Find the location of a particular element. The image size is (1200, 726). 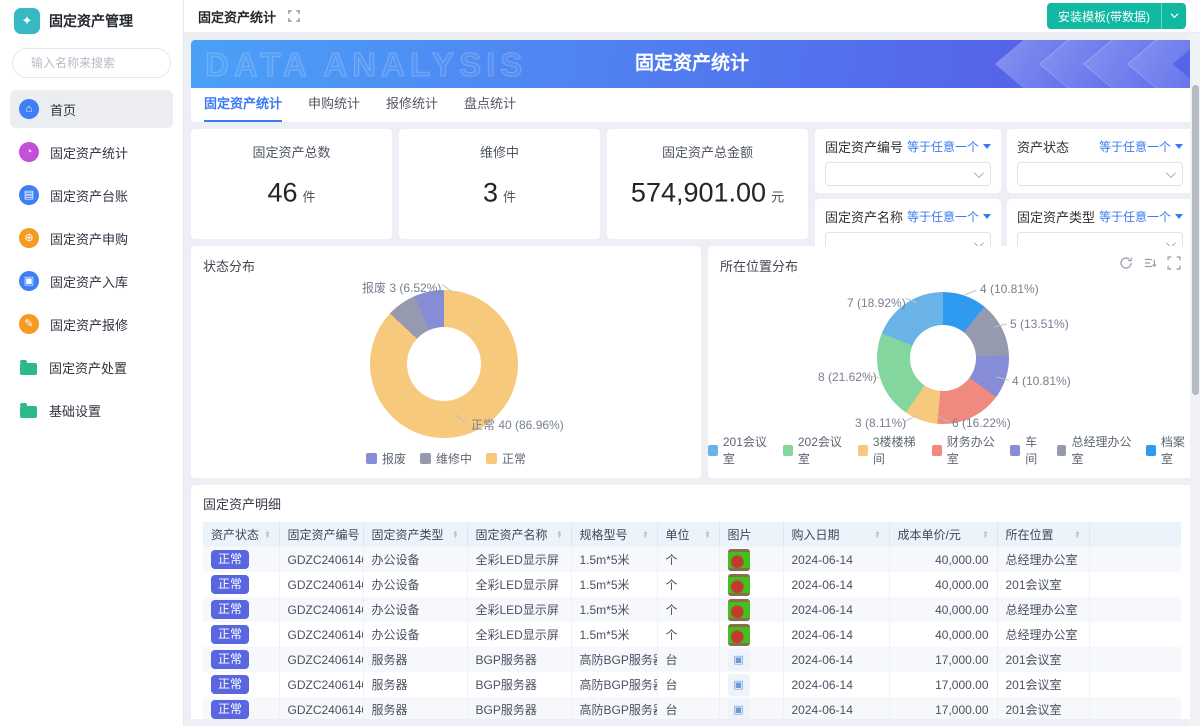

cell-spec: 1.5m*5米 is located at coordinates (614, 559).